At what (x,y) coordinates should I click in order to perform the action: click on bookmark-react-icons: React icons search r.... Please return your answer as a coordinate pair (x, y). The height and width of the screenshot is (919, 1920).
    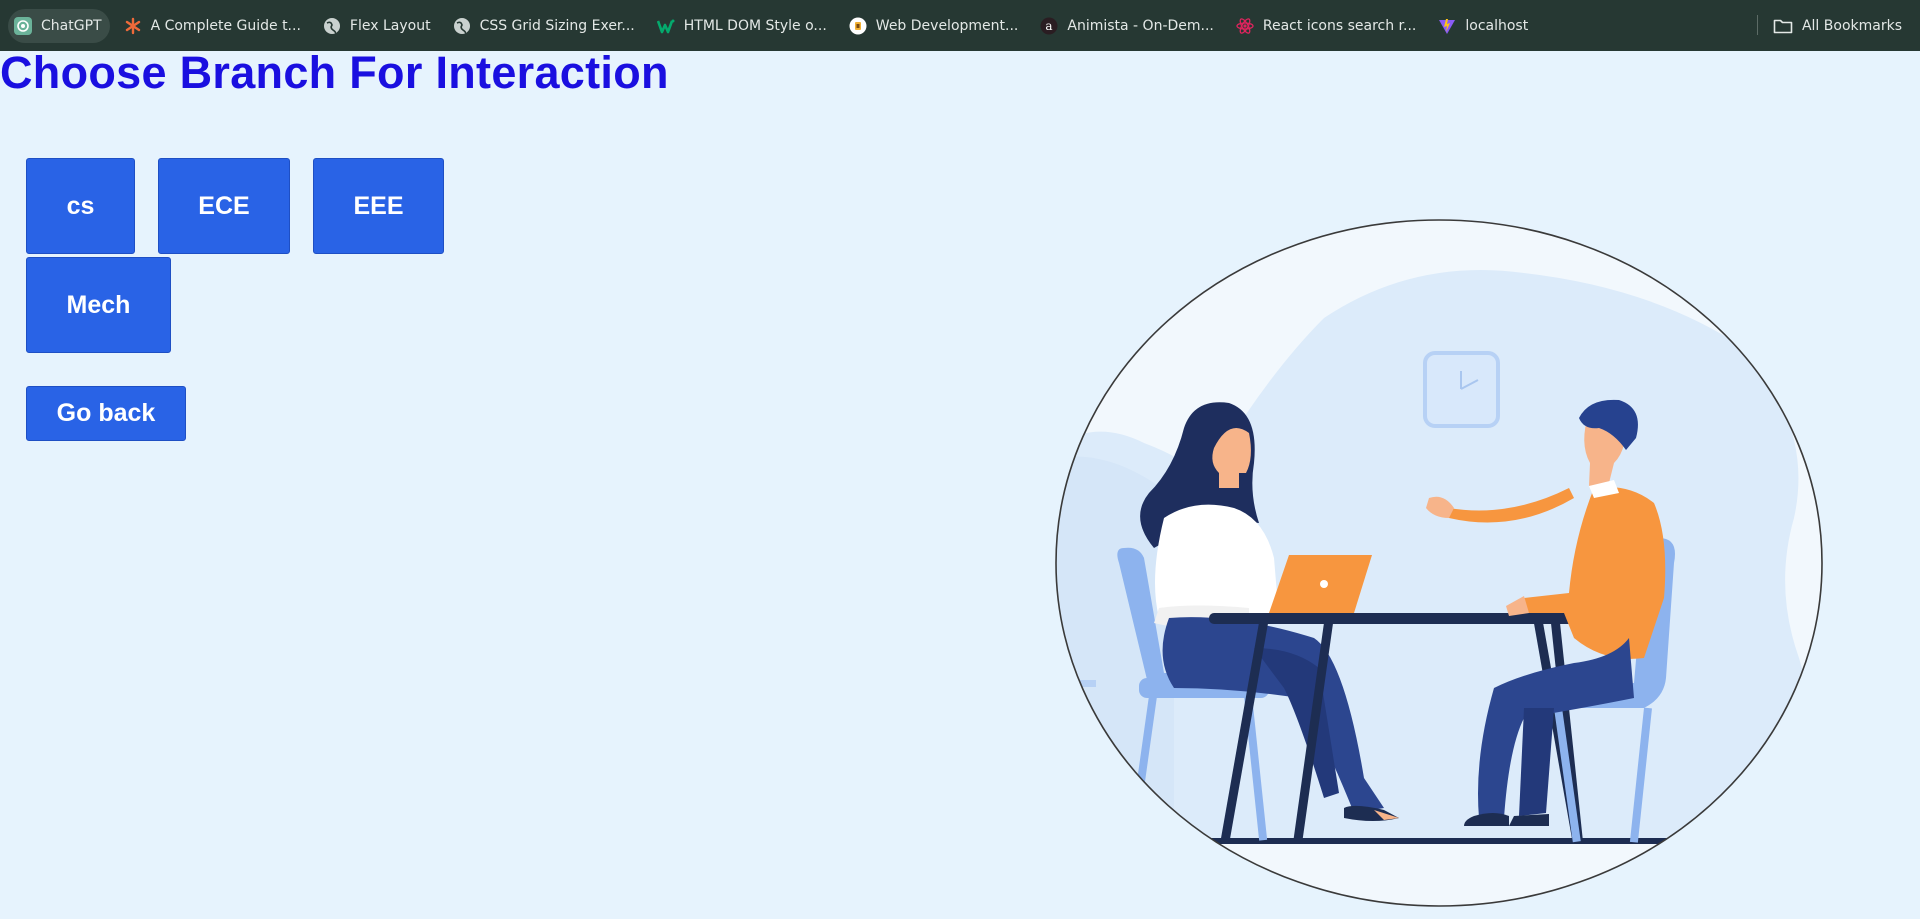
    Looking at the image, I should click on (1327, 26).